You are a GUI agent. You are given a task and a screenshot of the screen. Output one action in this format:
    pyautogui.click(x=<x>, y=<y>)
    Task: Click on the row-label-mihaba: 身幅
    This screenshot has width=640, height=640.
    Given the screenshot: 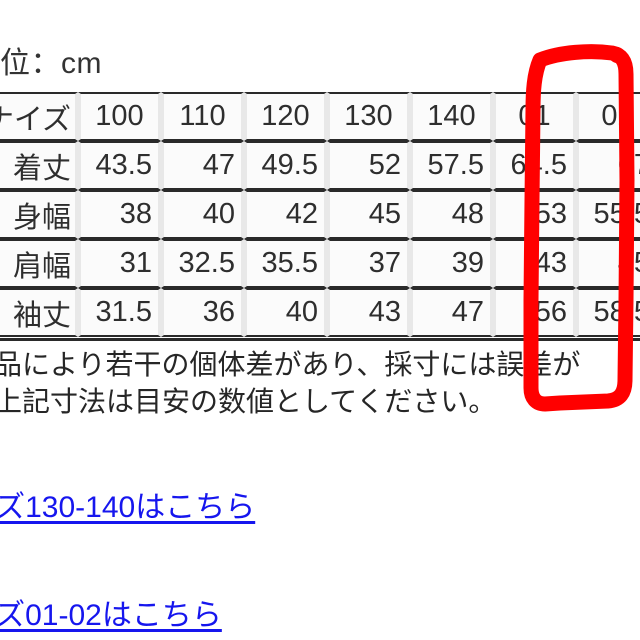 What is the action you would take?
    pyautogui.click(x=39, y=214)
    